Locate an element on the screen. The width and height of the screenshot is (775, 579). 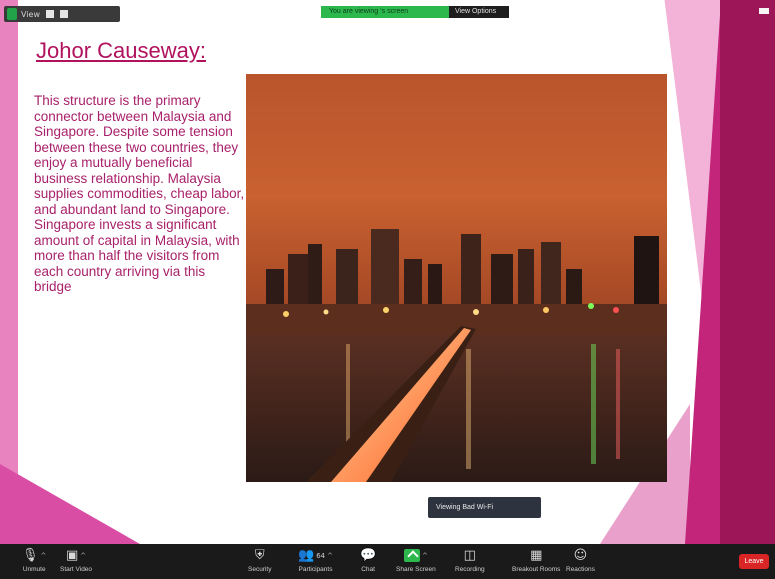
share-screen-button: ^ Share Screen is located at coordinates (416, 560).